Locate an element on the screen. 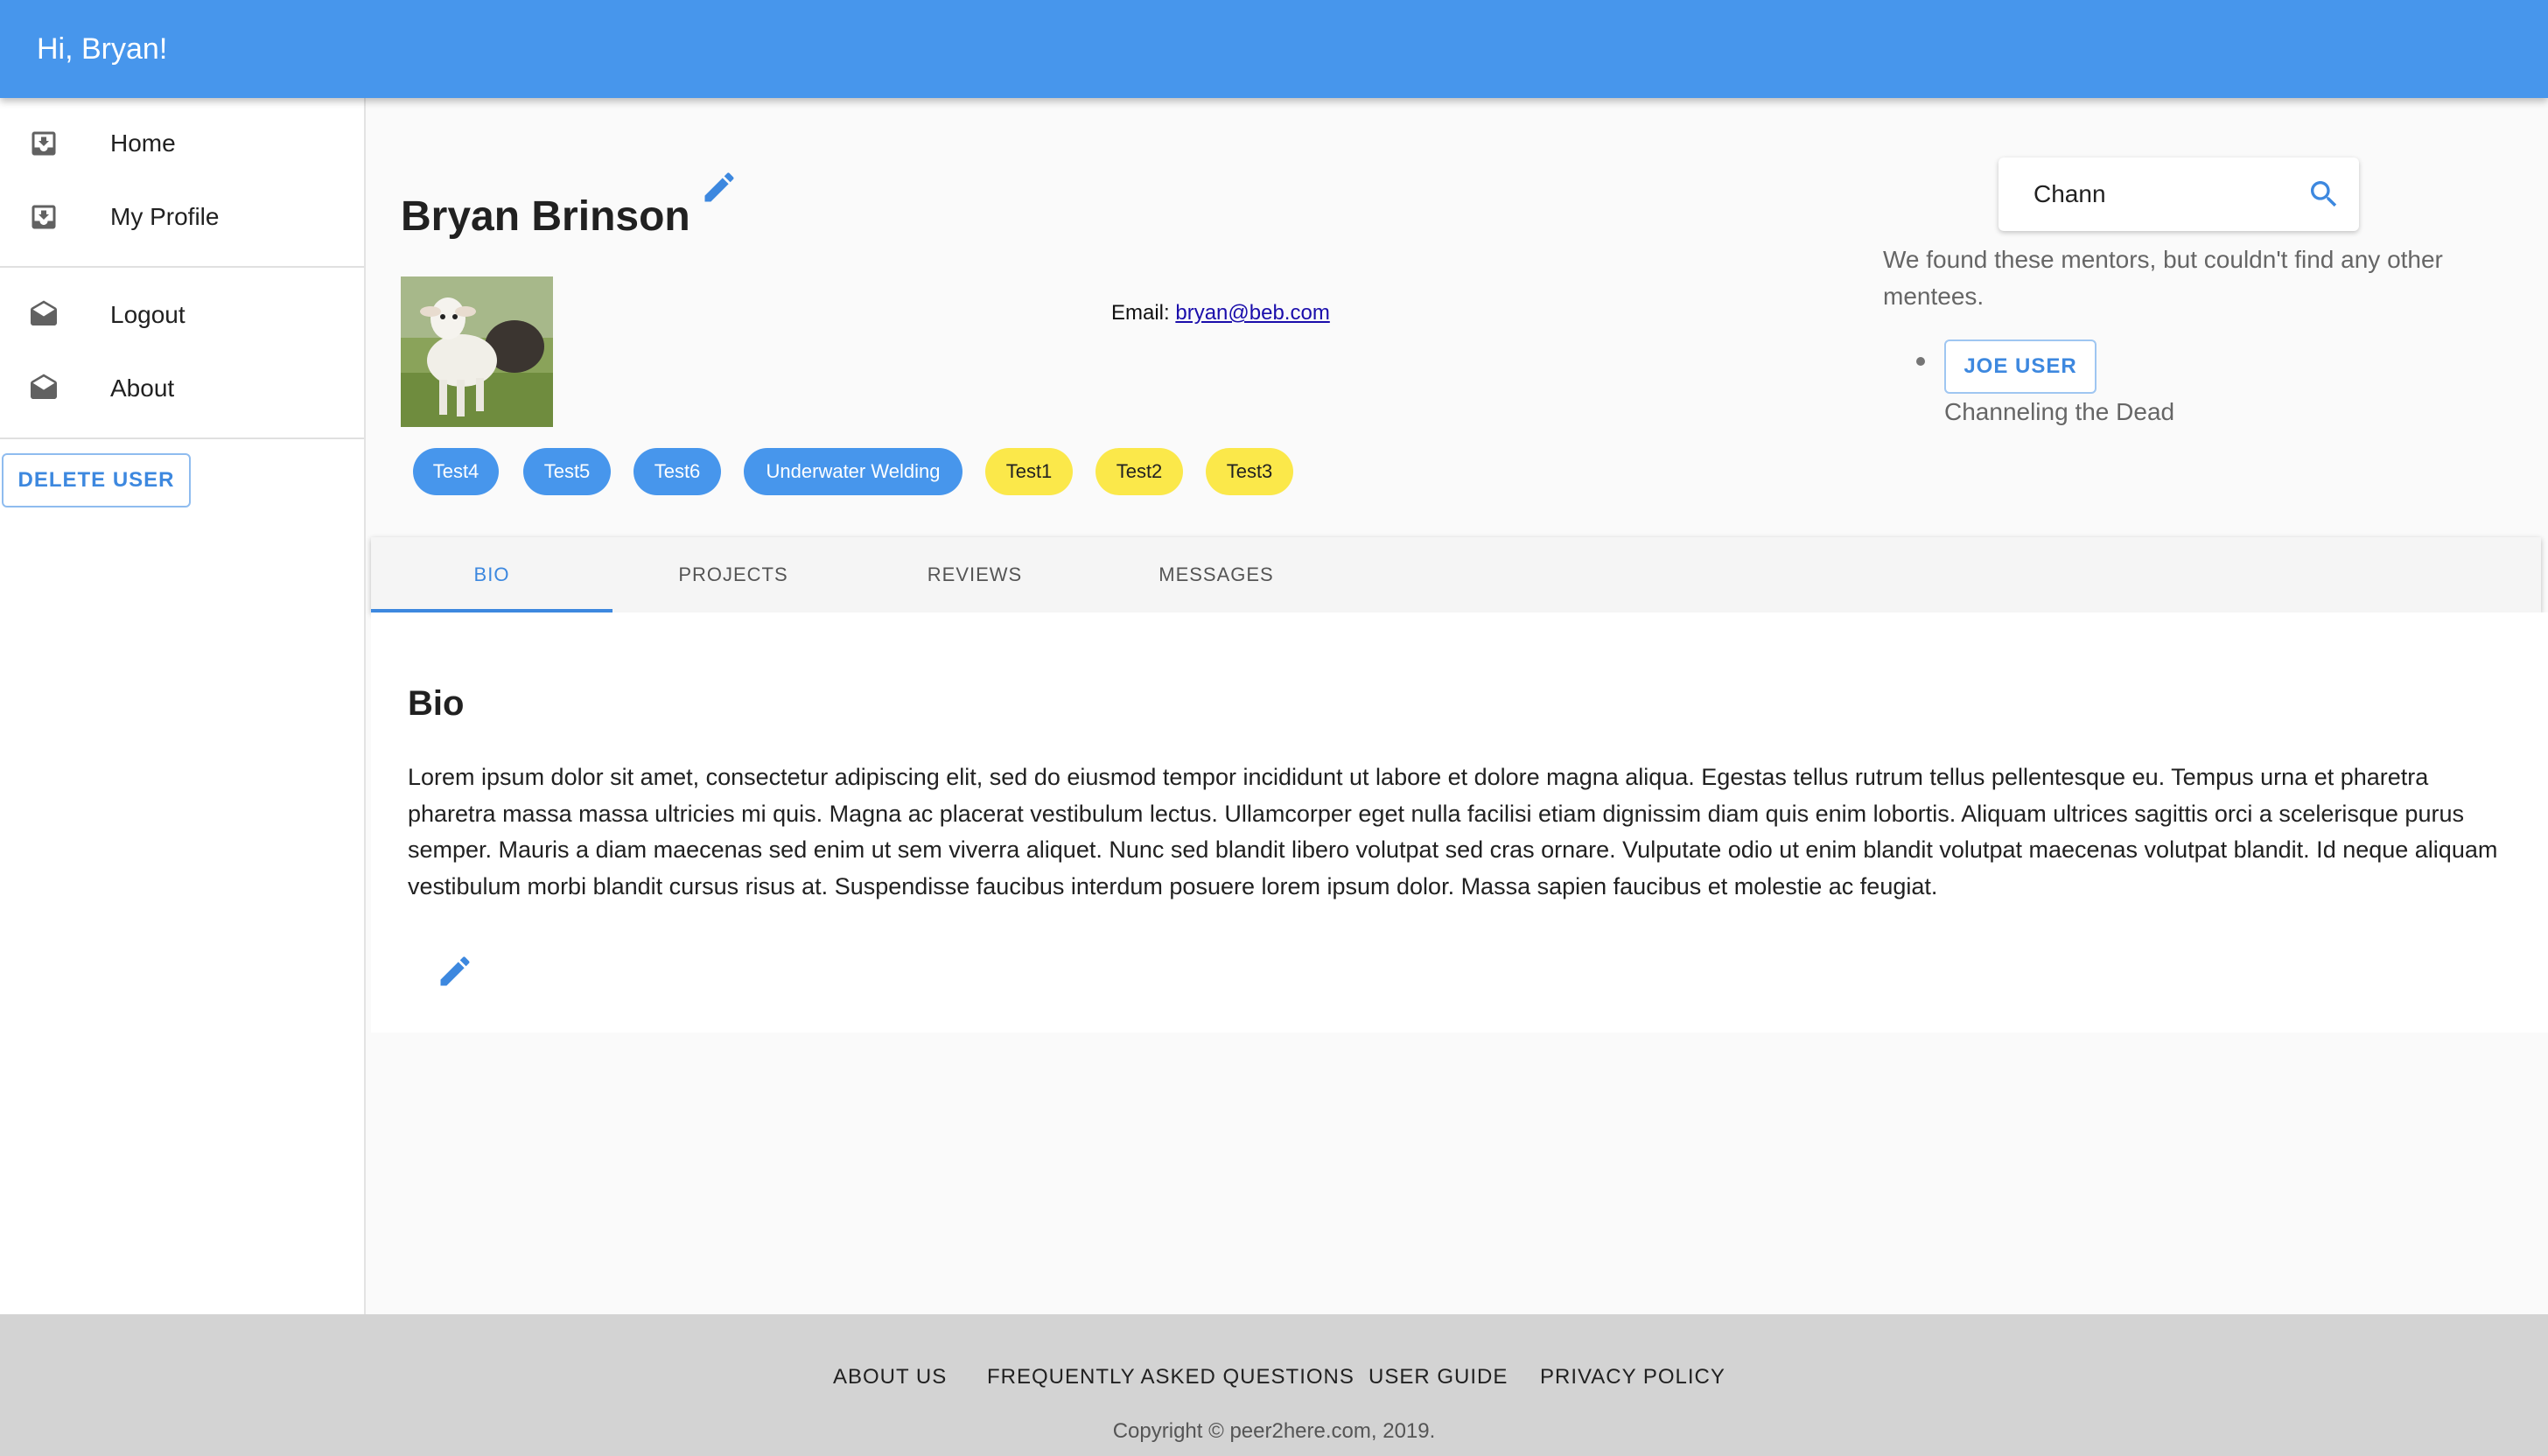  goat-photo-image is located at coordinates (477, 351).